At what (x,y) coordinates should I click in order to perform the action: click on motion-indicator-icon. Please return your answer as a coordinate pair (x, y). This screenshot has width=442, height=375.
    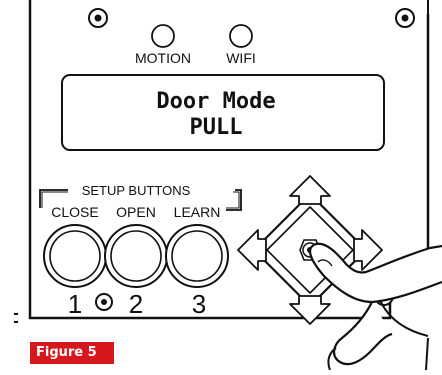
    Looking at the image, I should click on (163, 36).